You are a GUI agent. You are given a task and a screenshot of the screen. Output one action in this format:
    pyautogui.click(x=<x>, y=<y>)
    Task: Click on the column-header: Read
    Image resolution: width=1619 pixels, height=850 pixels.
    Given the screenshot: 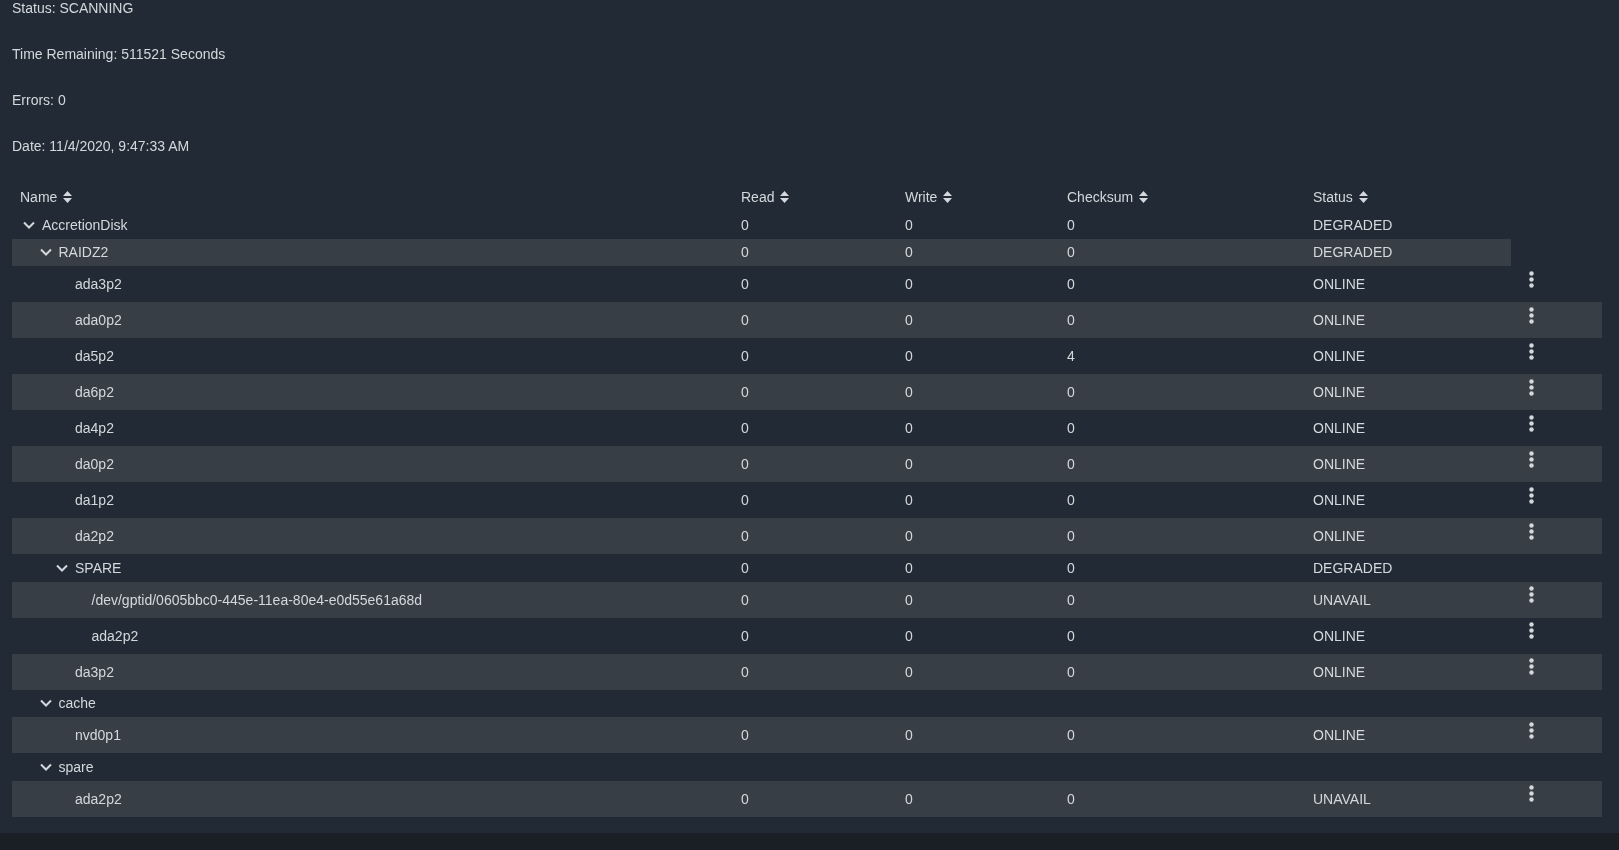 What is the action you would take?
    pyautogui.click(x=758, y=197)
    